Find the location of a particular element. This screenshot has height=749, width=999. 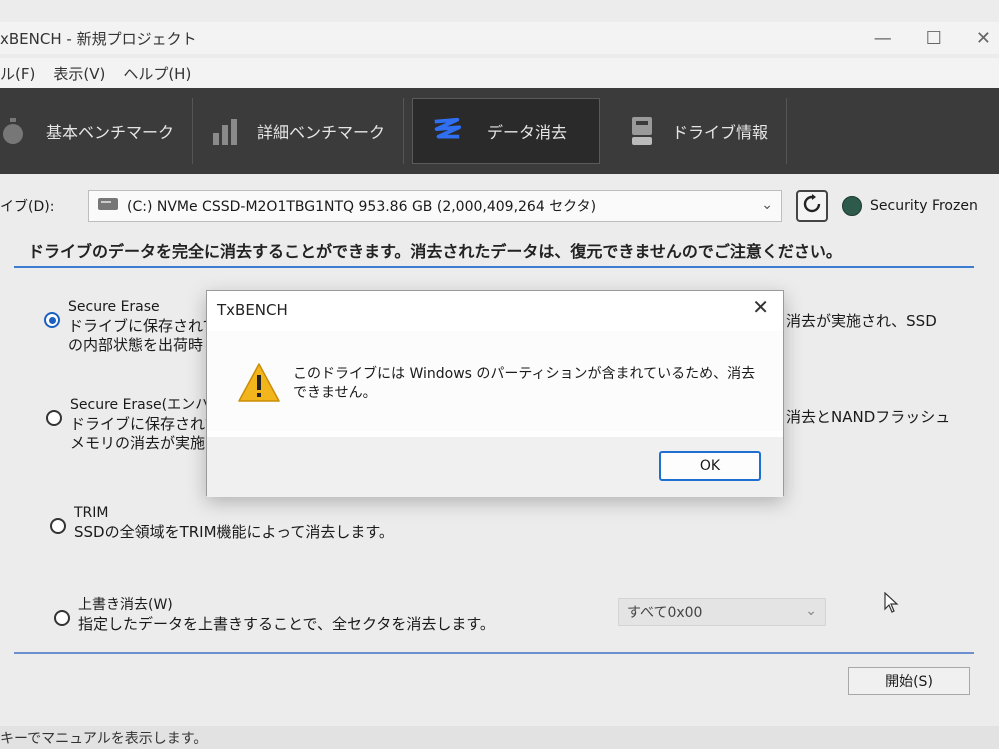

tab-data-erase: データ消去 is located at coordinates (506, 131).